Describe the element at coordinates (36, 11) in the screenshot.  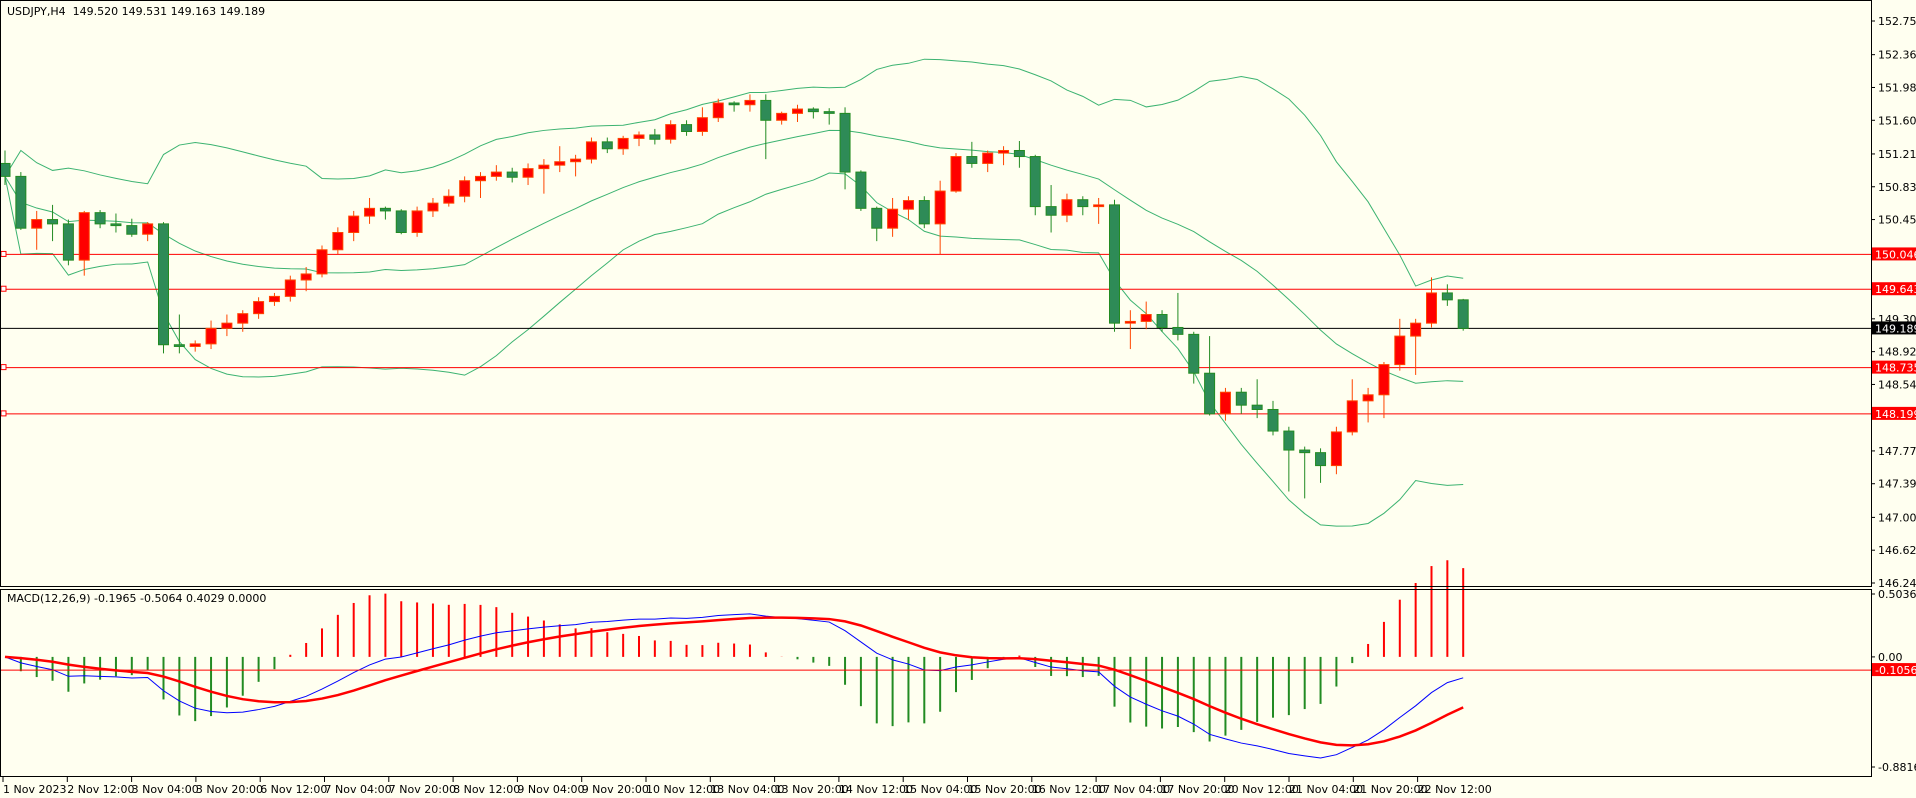
I see `symbol-label: USDJPY,H4` at that location.